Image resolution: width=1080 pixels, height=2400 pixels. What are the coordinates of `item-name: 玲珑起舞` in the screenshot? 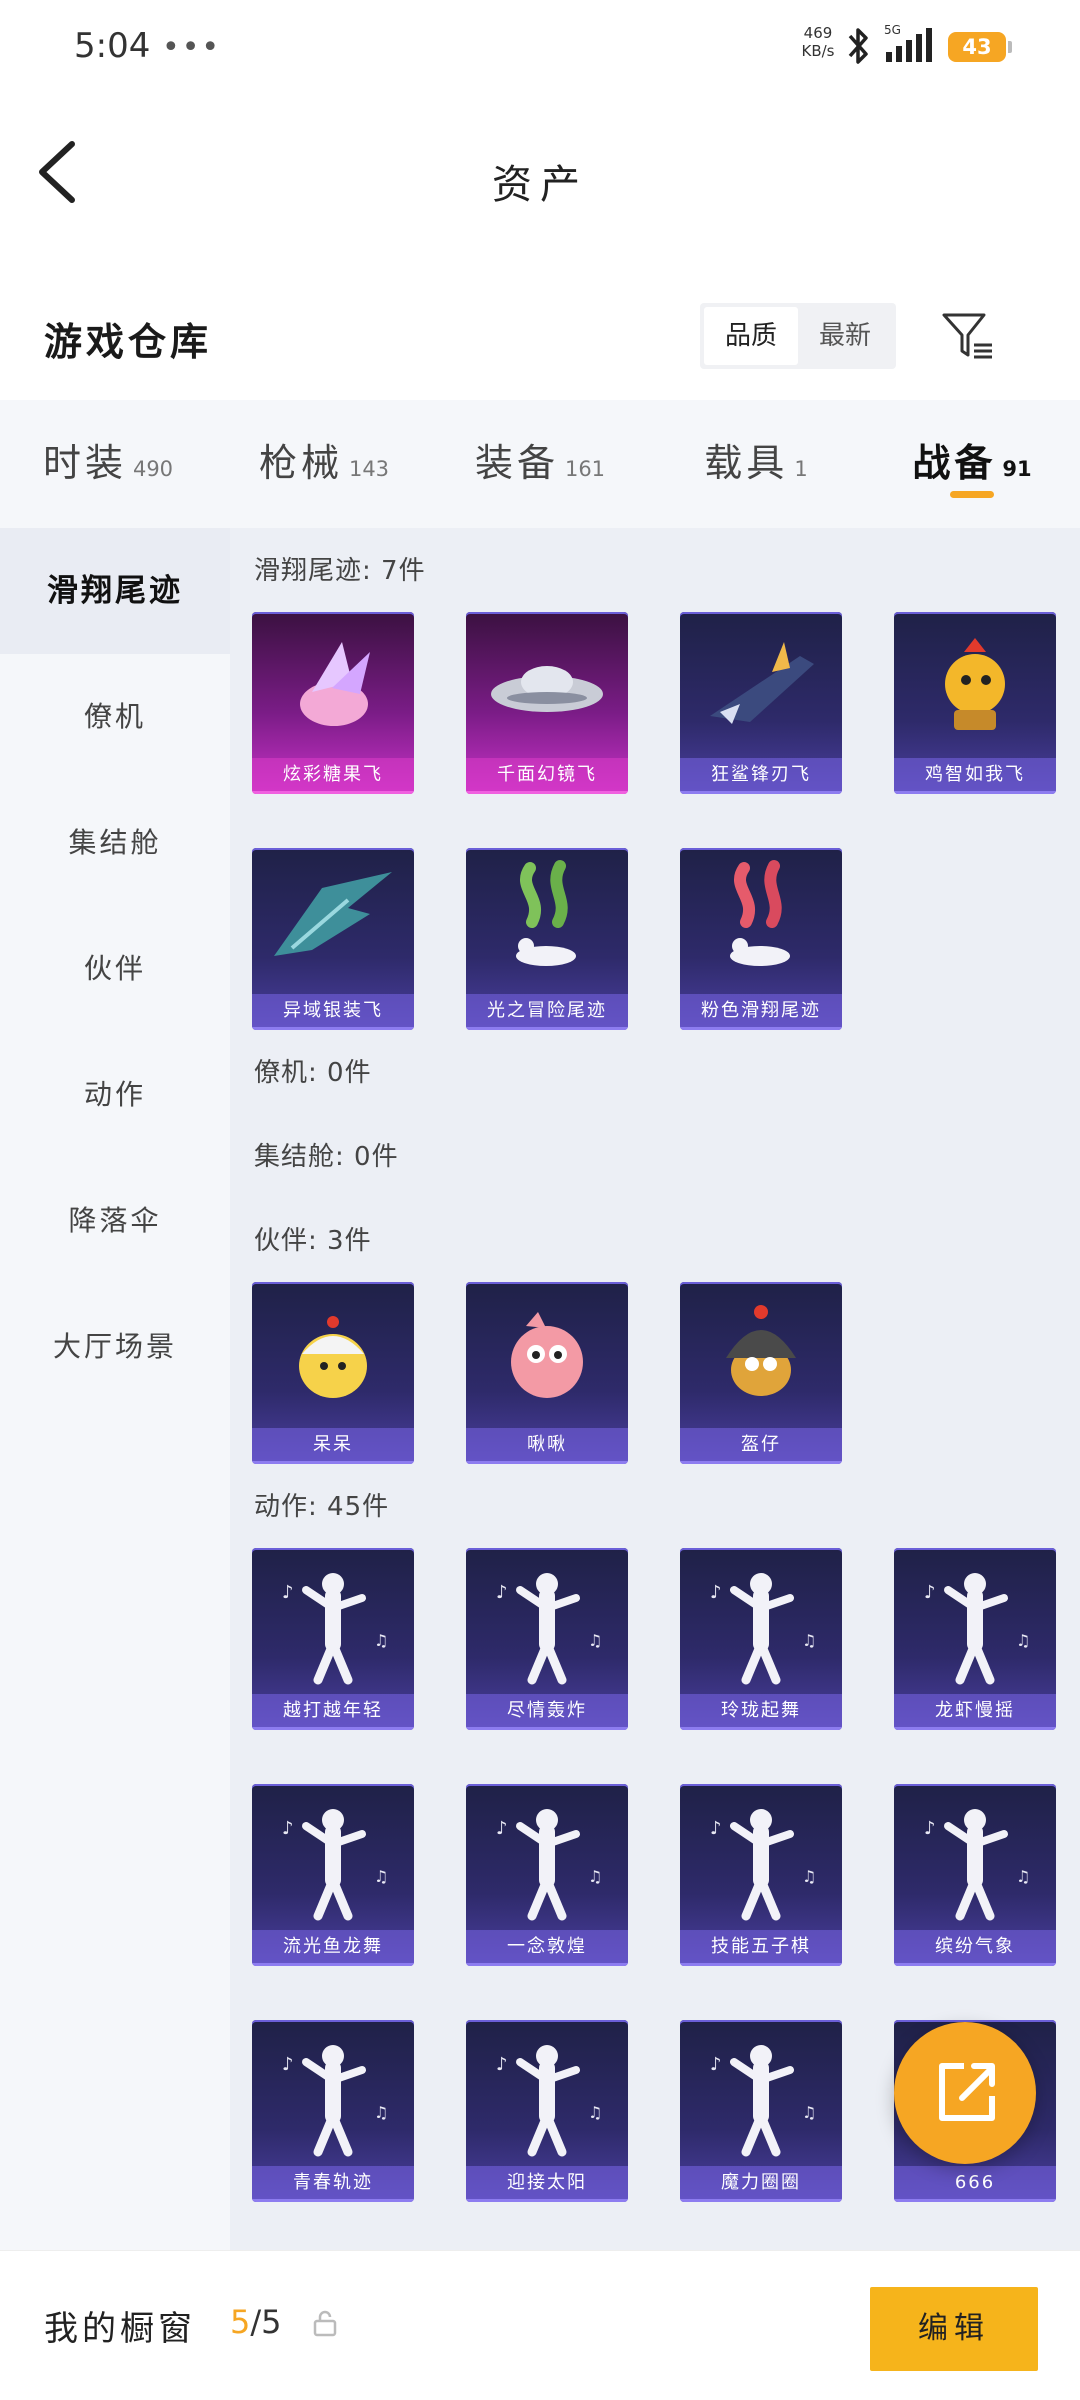 It's located at (761, 1712).